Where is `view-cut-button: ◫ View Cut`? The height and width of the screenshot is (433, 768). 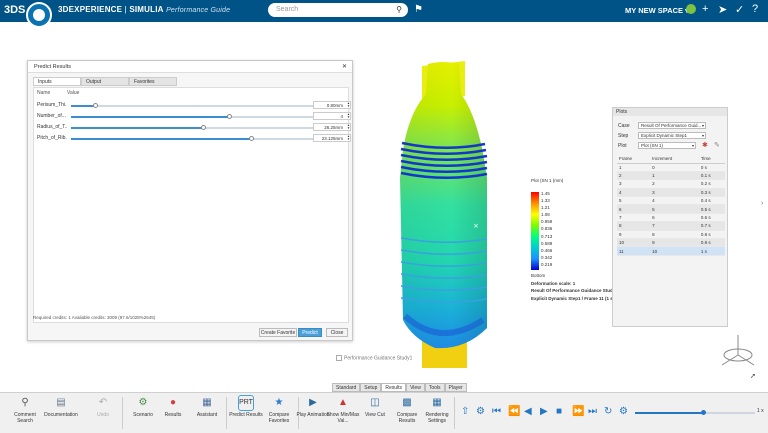 view-cut-button: ◫ View Cut is located at coordinates (375, 407).